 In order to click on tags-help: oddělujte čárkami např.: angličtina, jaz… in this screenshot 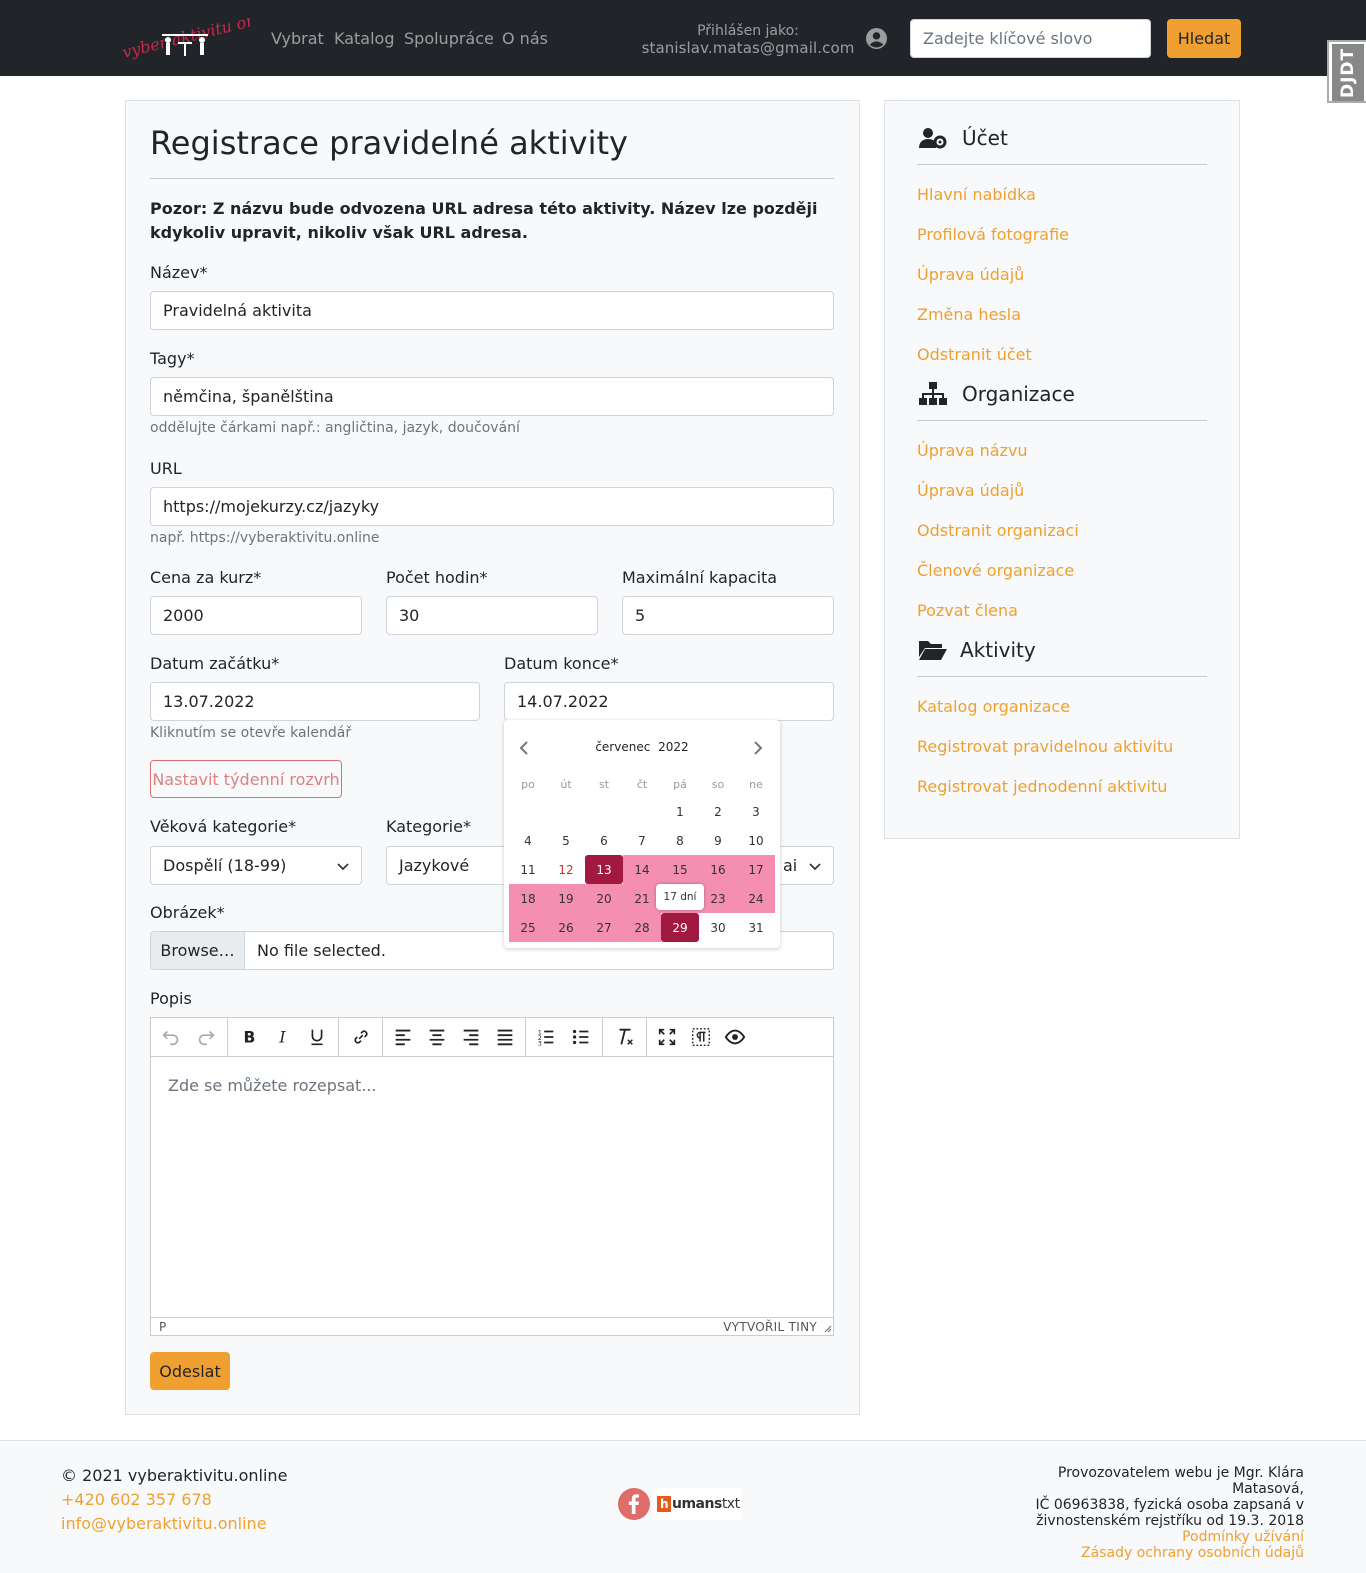, I will do `click(335, 428)`.